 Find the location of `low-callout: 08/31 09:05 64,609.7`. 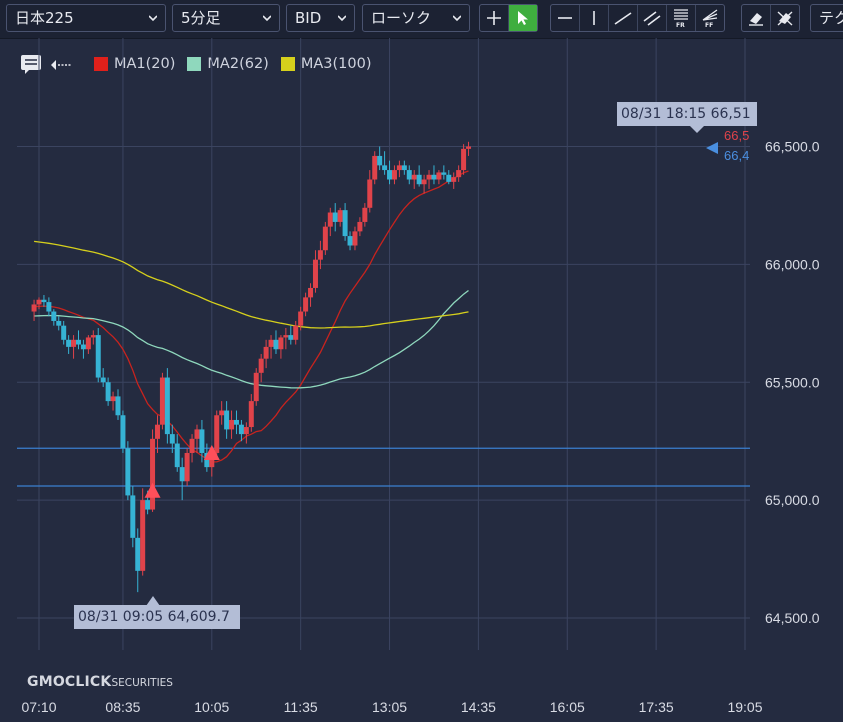

low-callout: 08/31 09:05 64,609.7 is located at coordinates (157, 617).